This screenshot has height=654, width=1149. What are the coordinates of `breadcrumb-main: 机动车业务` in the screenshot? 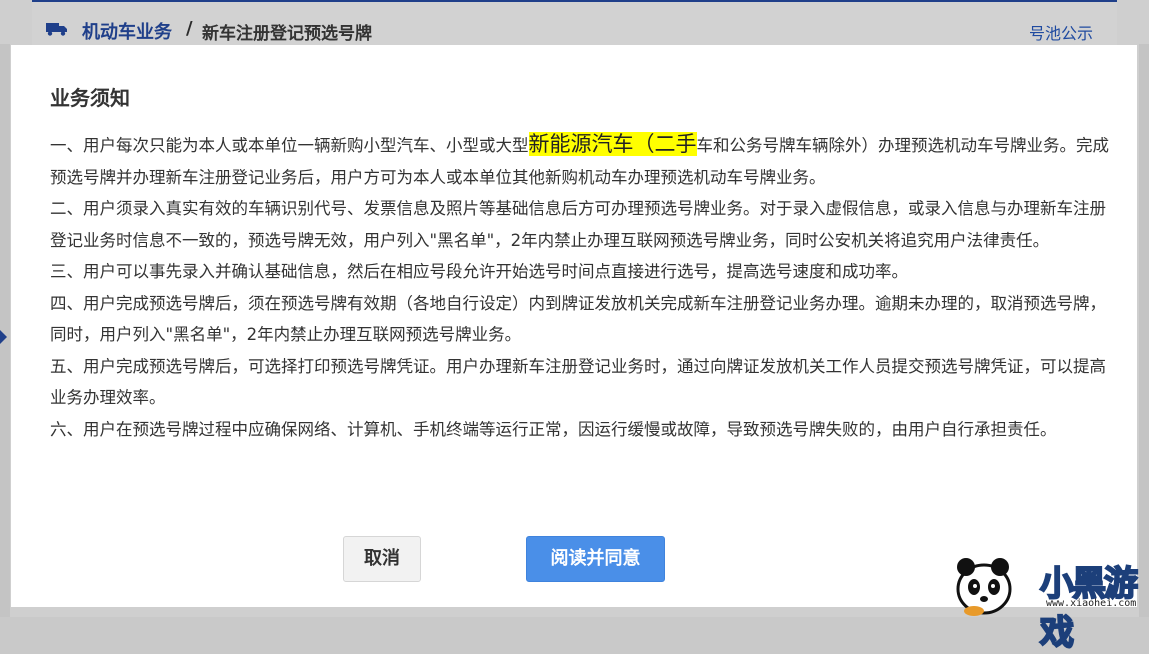 It's located at (127, 31).